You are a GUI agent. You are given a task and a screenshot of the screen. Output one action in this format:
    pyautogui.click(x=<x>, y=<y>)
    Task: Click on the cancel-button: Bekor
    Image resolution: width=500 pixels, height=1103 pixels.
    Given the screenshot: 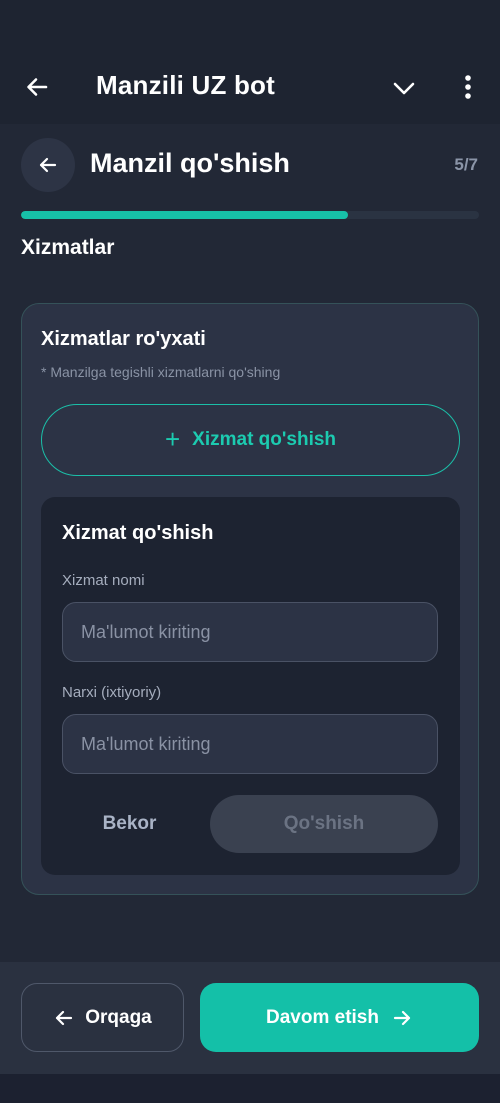 What is the action you would take?
    pyautogui.click(x=129, y=824)
    